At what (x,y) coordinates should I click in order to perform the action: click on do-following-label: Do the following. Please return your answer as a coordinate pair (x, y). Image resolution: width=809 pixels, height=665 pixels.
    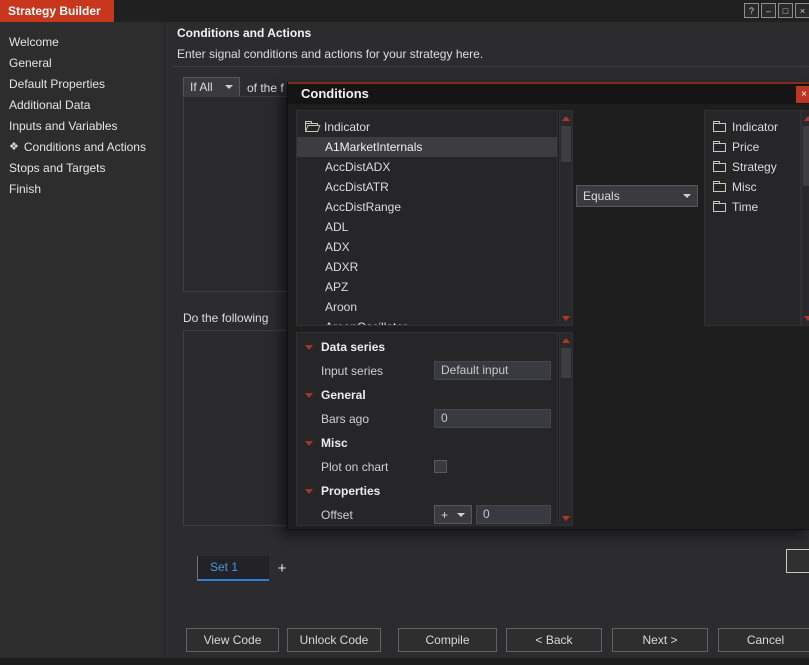
    Looking at the image, I should click on (226, 318).